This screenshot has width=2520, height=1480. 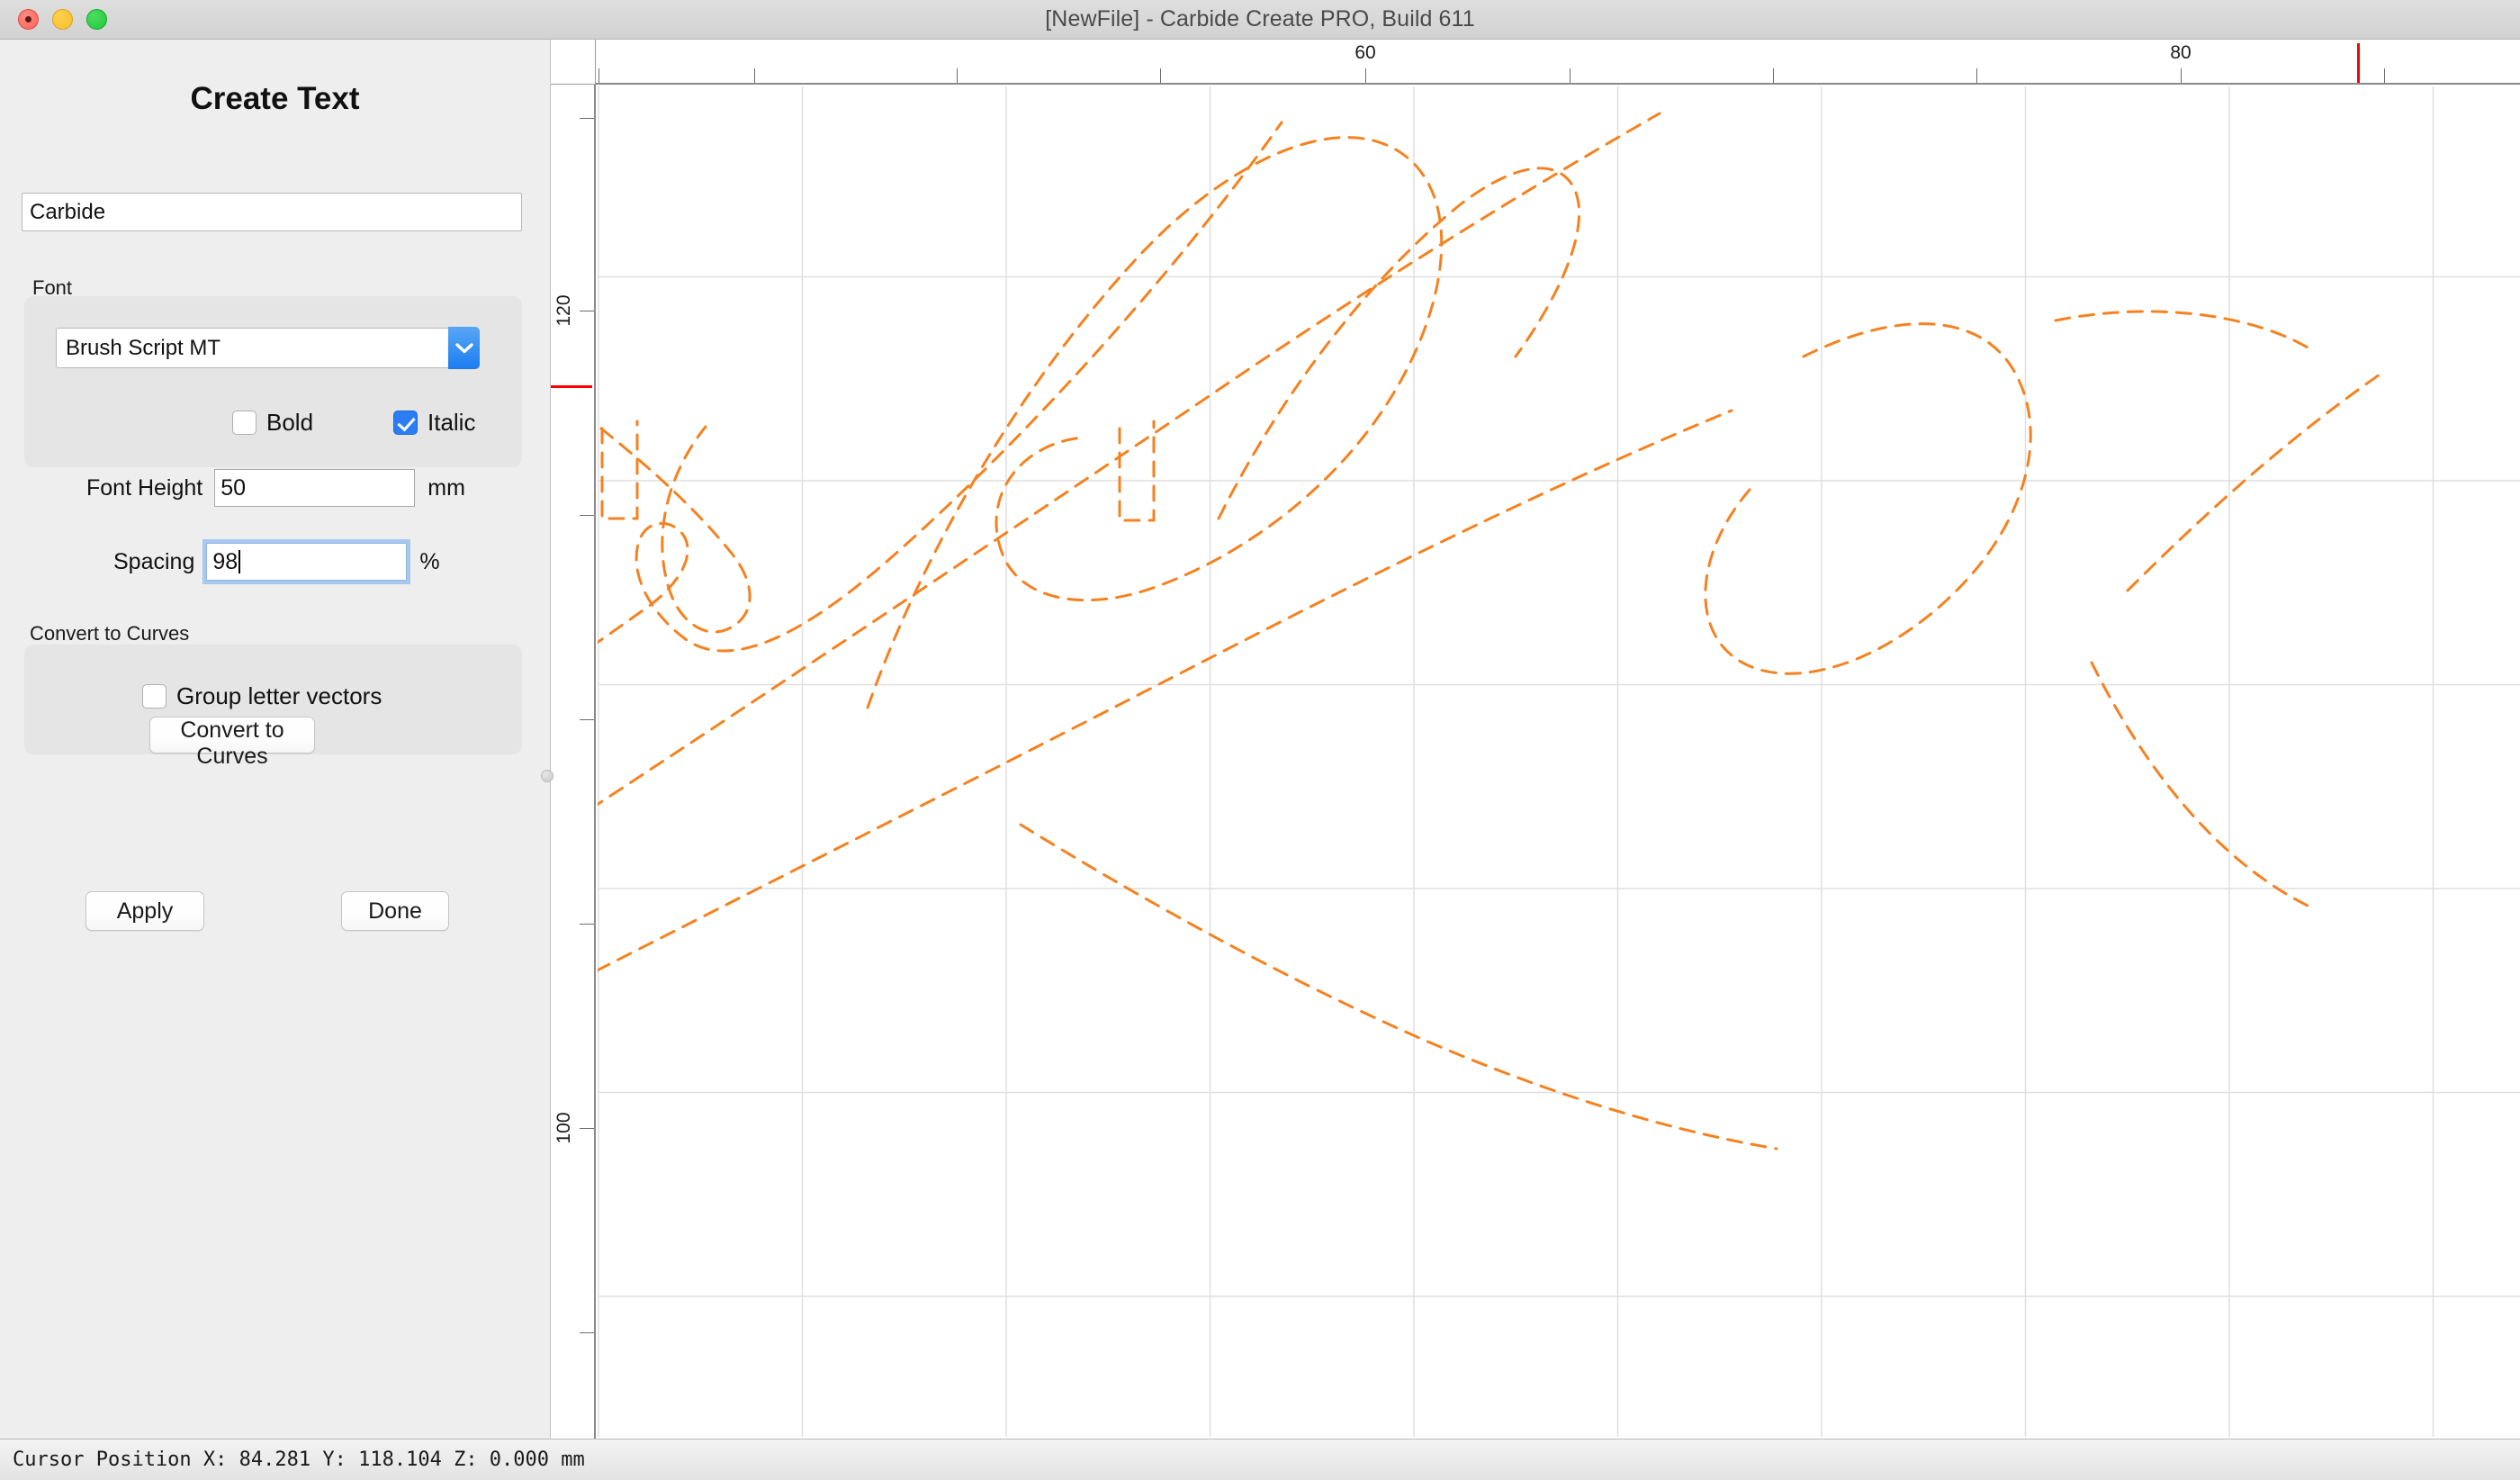 I want to click on group-letter-vectors-checkbox, so click(x=154, y=696).